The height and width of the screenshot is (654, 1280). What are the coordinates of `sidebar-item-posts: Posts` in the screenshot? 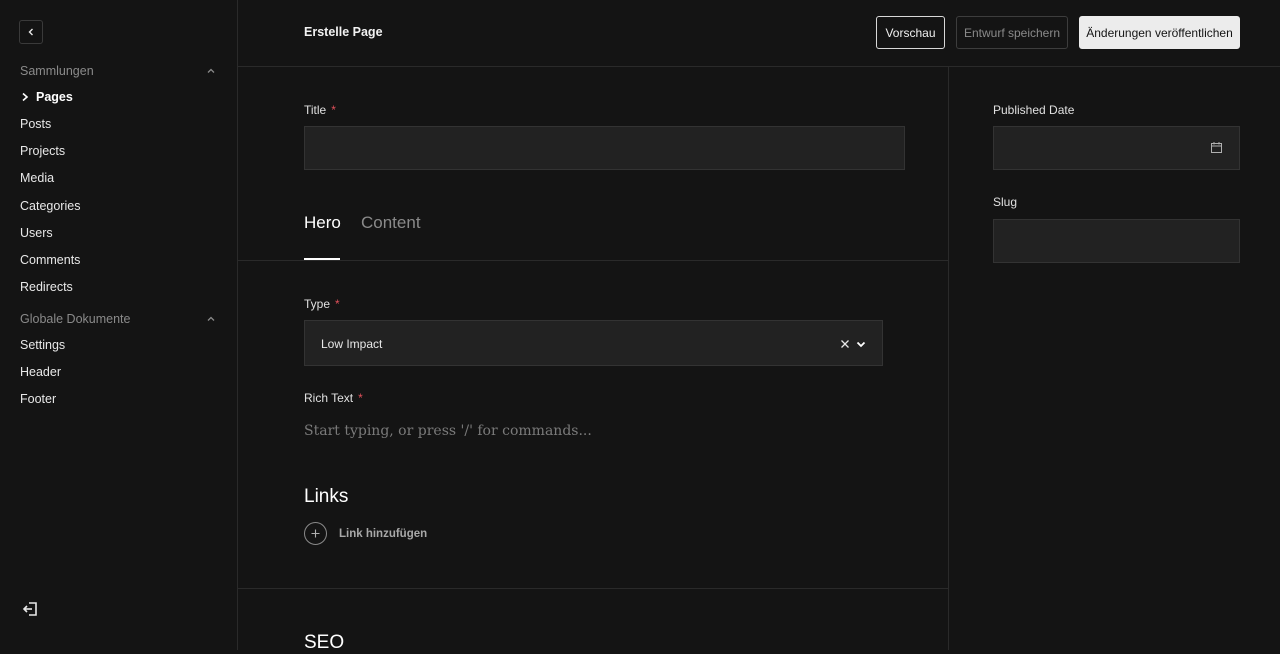 It's located at (35, 124).